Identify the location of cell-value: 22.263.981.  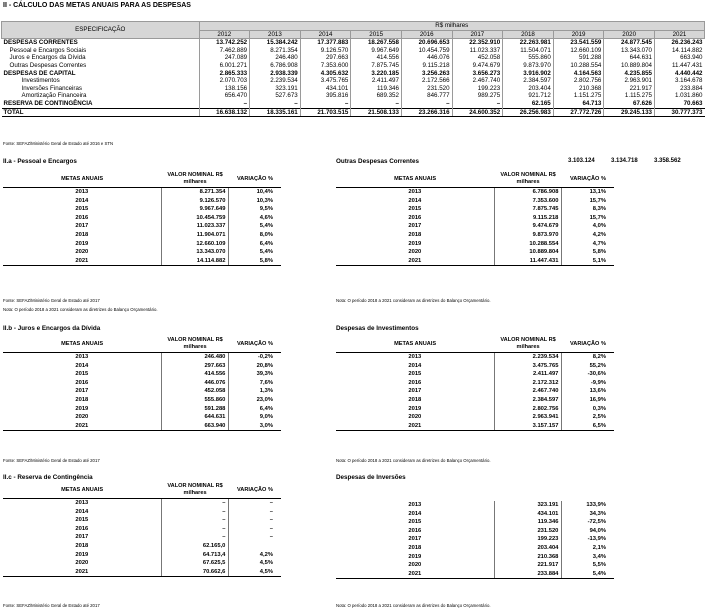
(528, 42).